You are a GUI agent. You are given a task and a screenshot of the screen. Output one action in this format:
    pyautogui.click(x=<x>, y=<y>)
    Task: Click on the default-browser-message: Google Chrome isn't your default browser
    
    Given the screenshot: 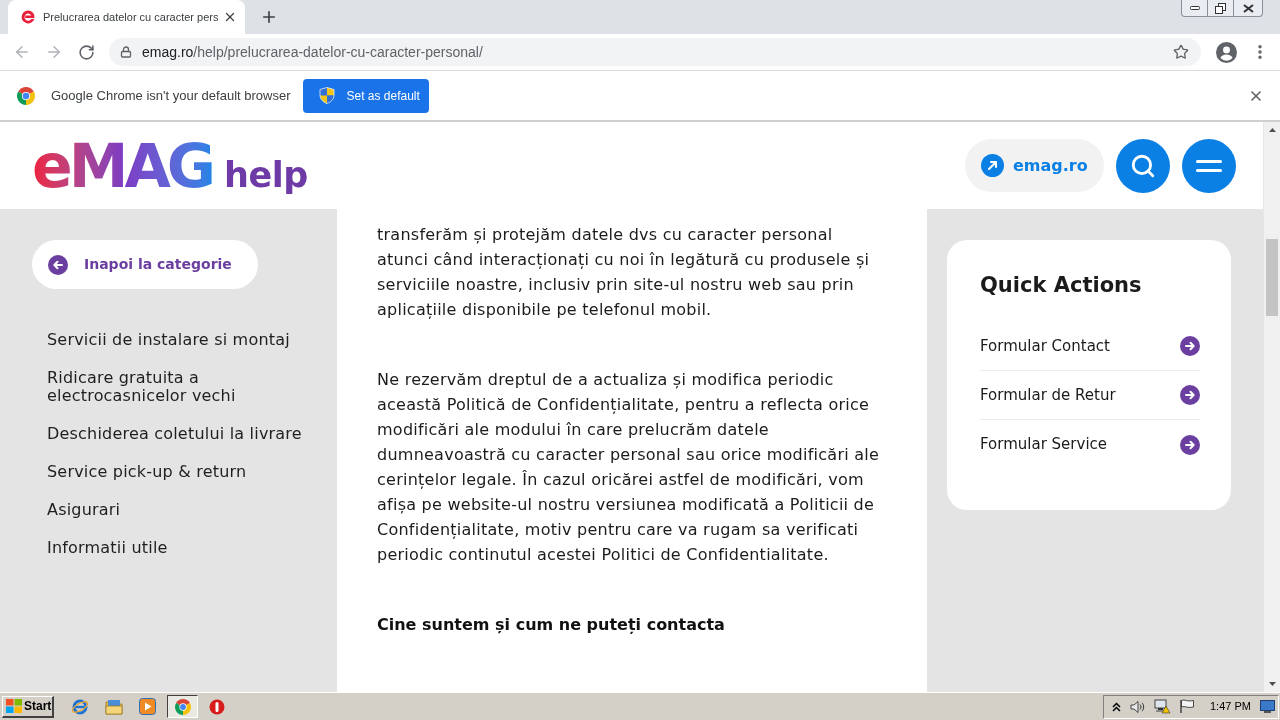 What is the action you would take?
    pyautogui.click(x=171, y=95)
    